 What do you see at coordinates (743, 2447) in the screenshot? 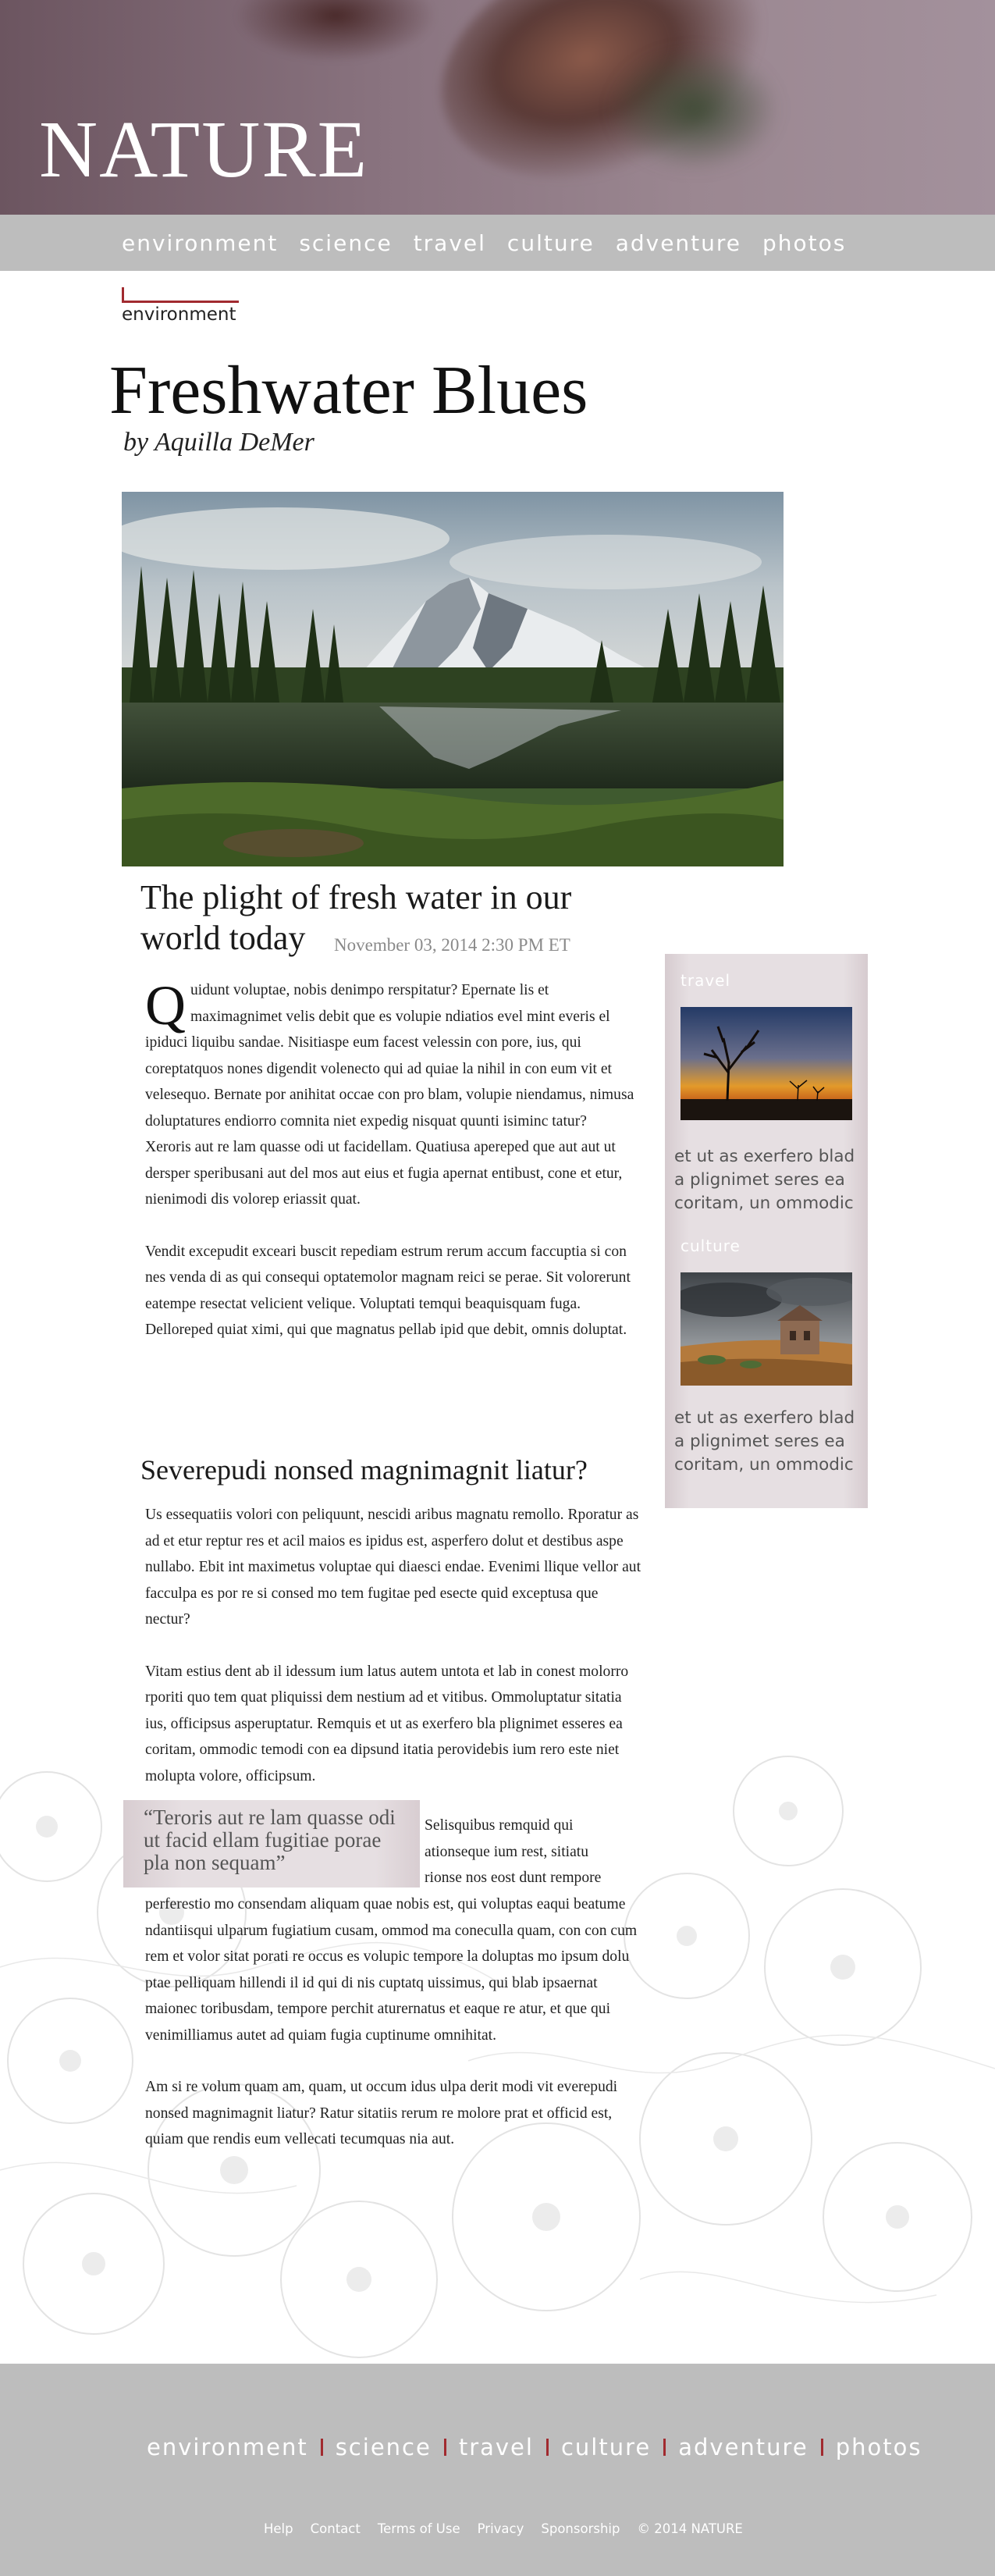
I see `footer-nav-adventure: adventure` at bounding box center [743, 2447].